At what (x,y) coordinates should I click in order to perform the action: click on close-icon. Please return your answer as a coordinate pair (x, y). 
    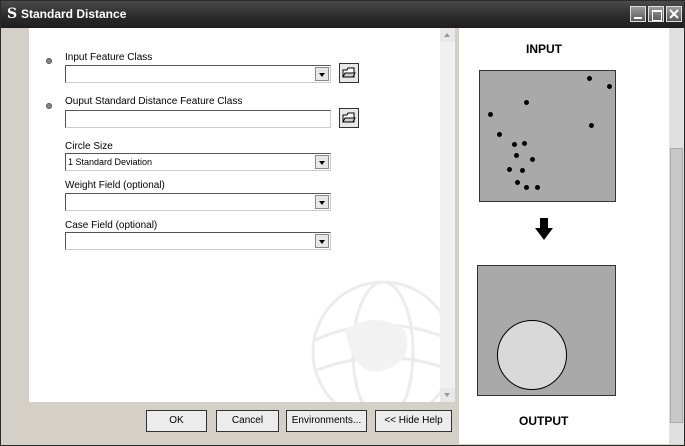
    Looking at the image, I should click on (674, 14).